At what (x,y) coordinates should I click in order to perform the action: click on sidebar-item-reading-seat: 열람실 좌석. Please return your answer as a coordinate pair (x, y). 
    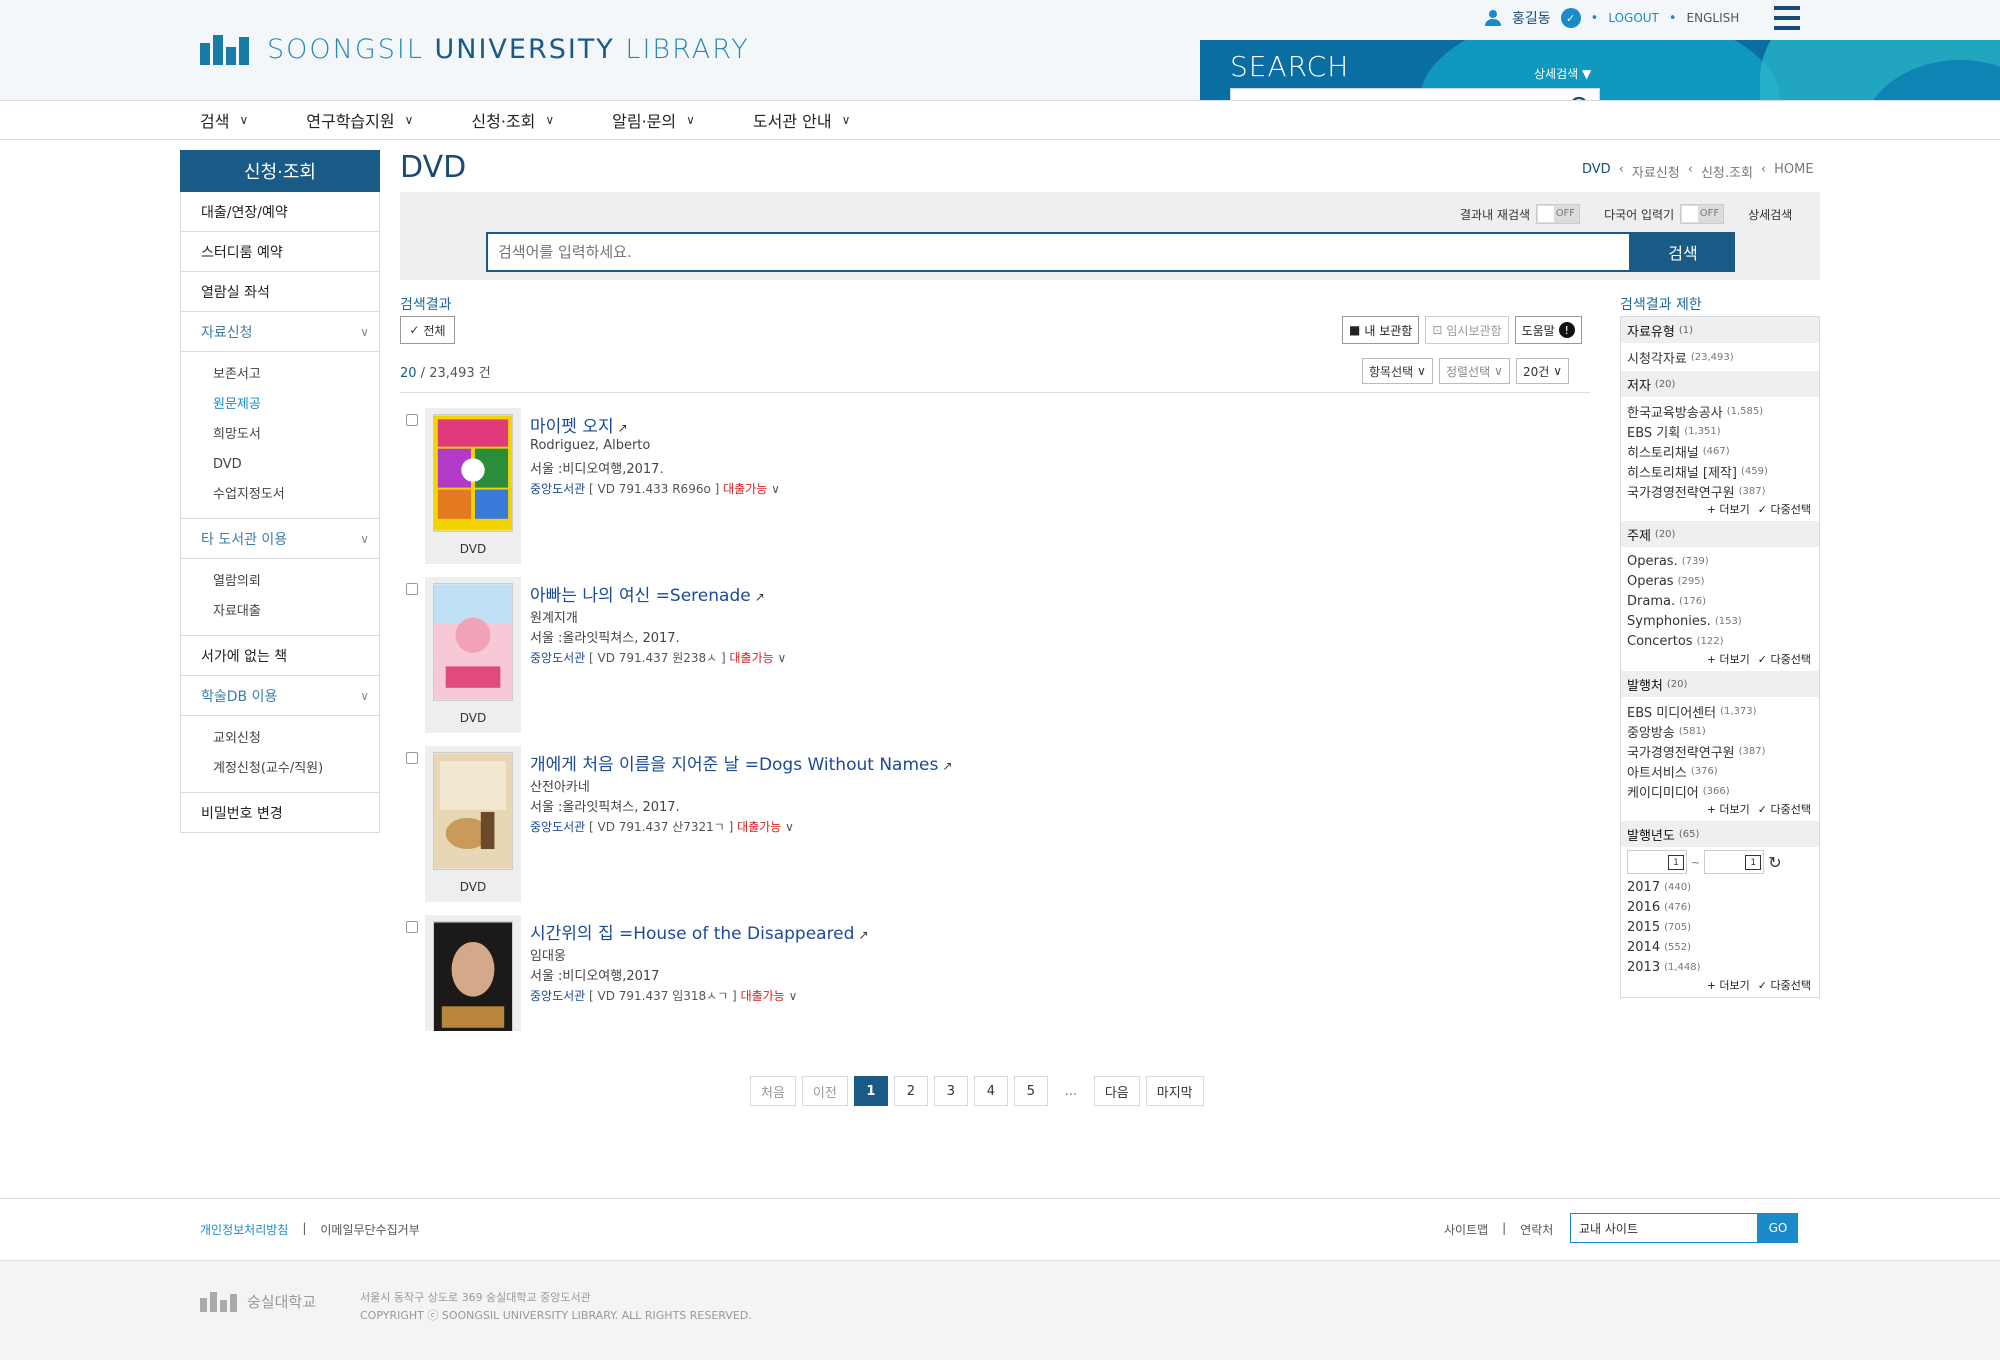
    Looking at the image, I should click on (280, 292).